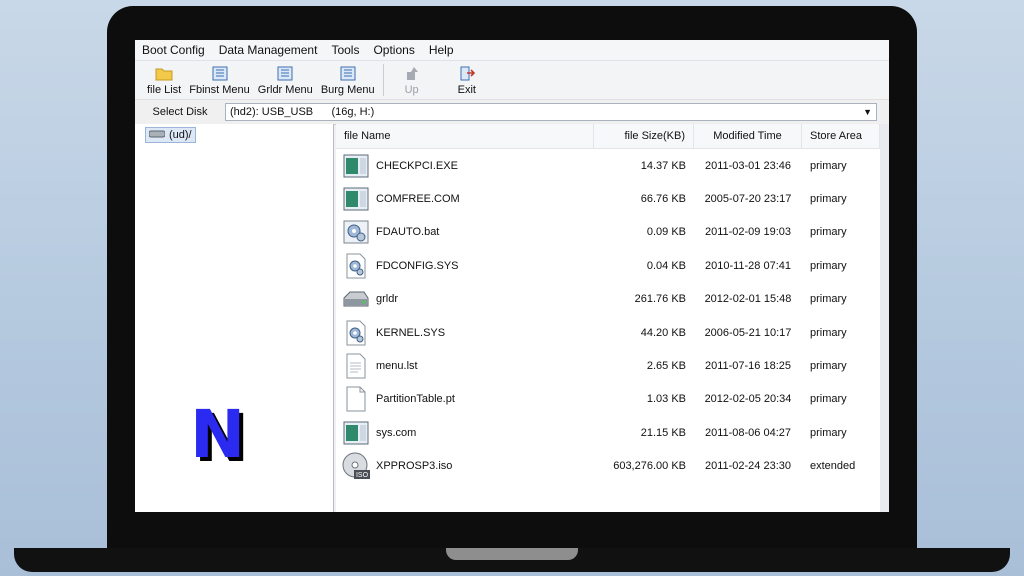 This screenshot has width=1024, height=576. Describe the element at coordinates (748, 136) in the screenshot. I see `column-header-time: Modified Time` at that location.